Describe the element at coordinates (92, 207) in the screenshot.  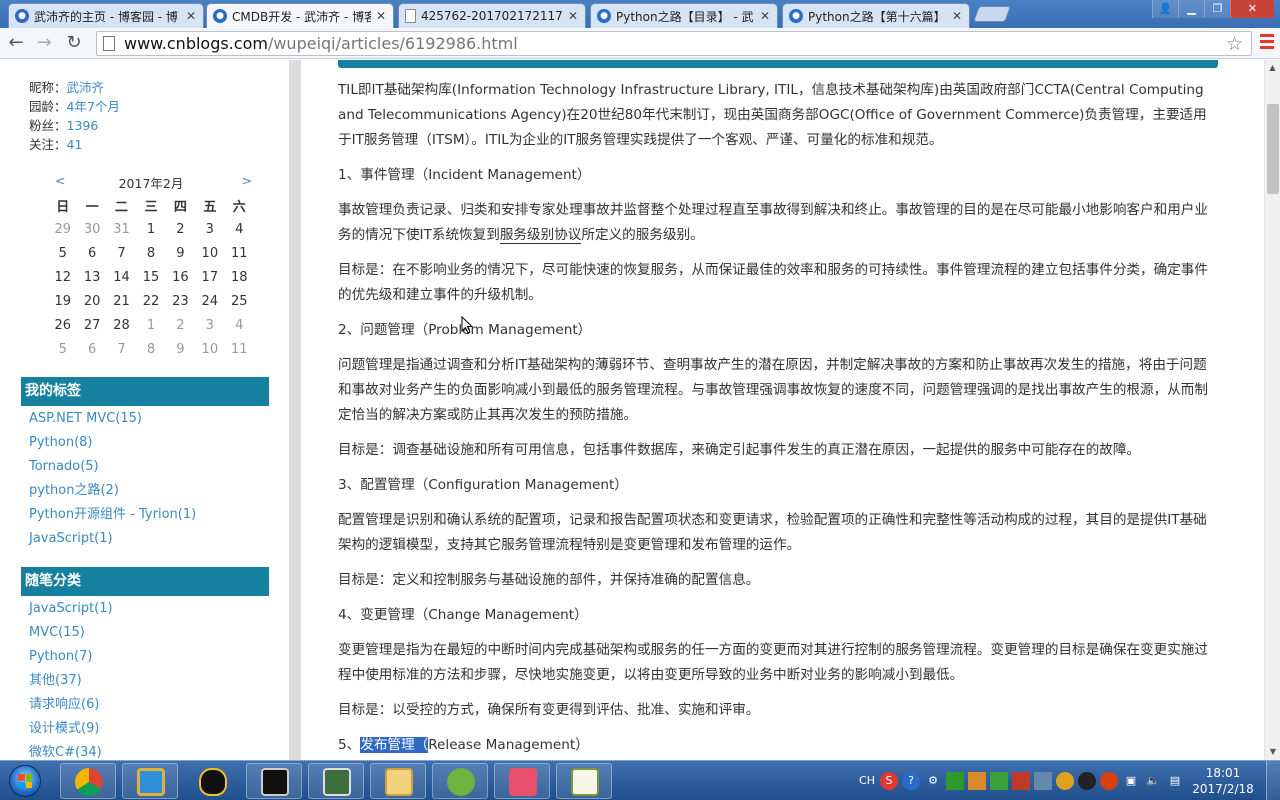
I see `weekday-header: 一` at that location.